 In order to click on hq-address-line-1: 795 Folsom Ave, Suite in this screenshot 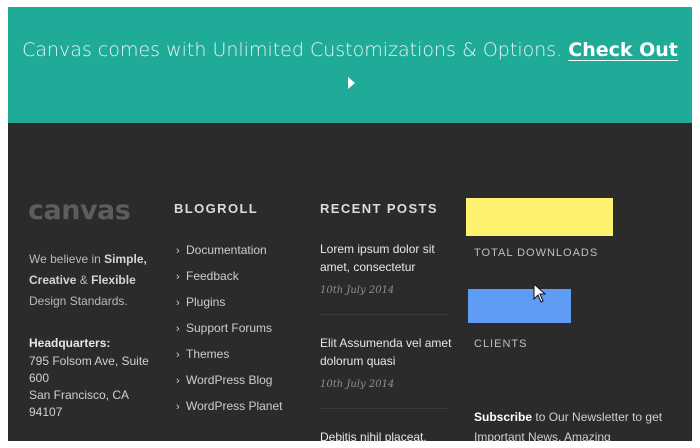, I will do `click(89, 361)`.